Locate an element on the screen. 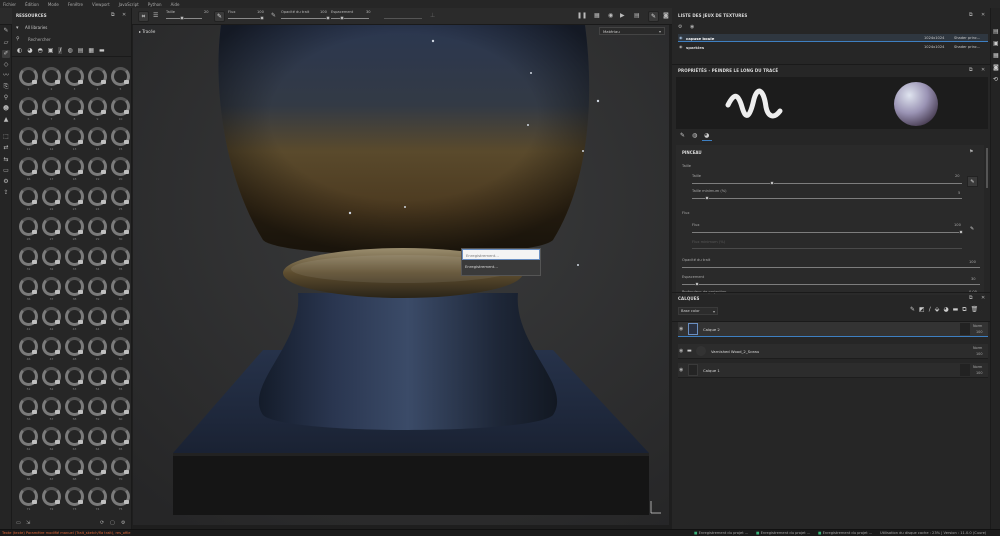  prop-size-slider is located at coordinates (827, 183).